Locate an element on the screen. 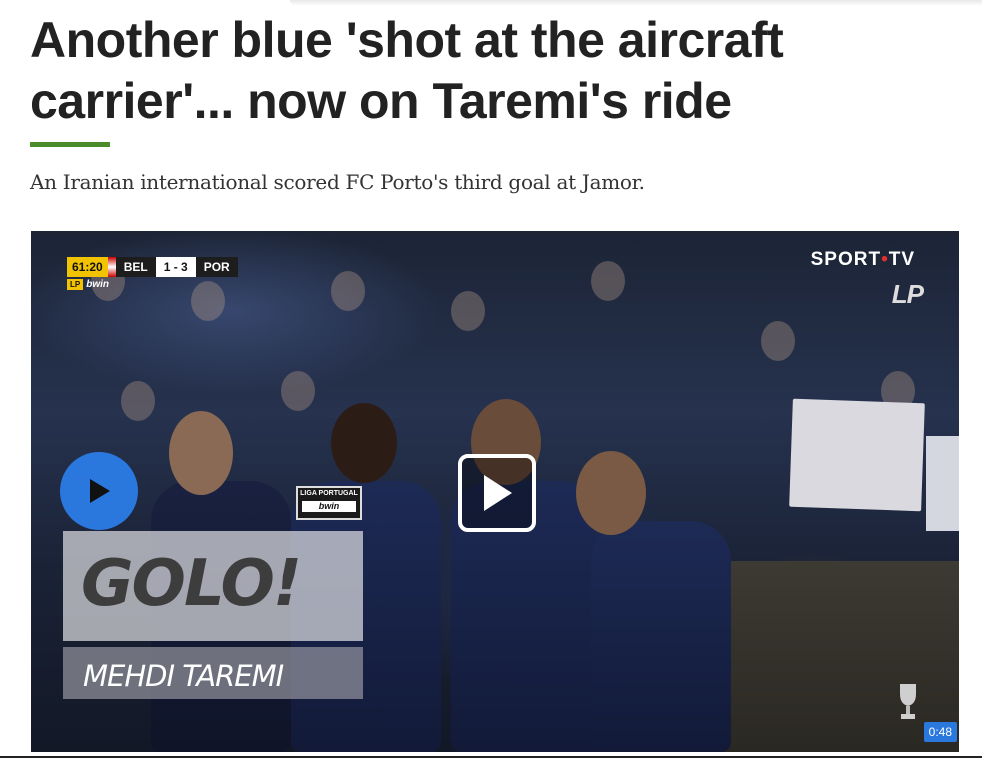  league-logo: LP is located at coordinates (907, 294).